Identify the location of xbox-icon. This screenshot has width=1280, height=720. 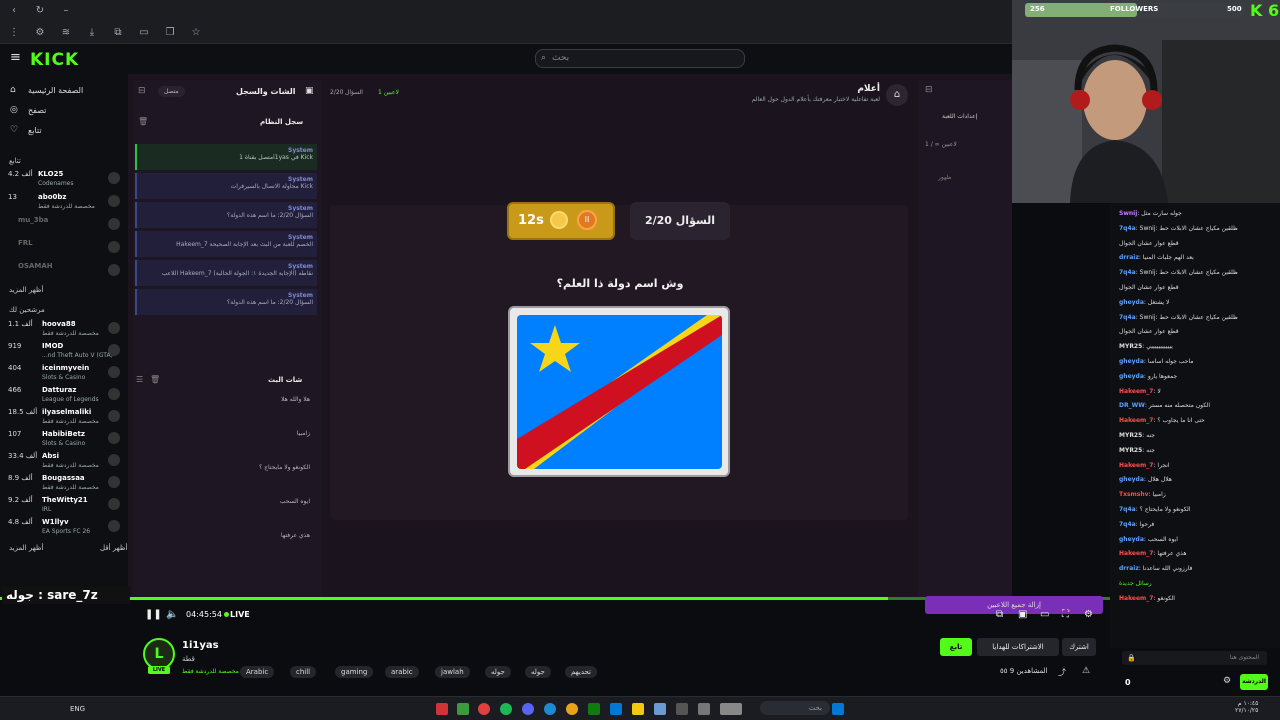
(594, 709).